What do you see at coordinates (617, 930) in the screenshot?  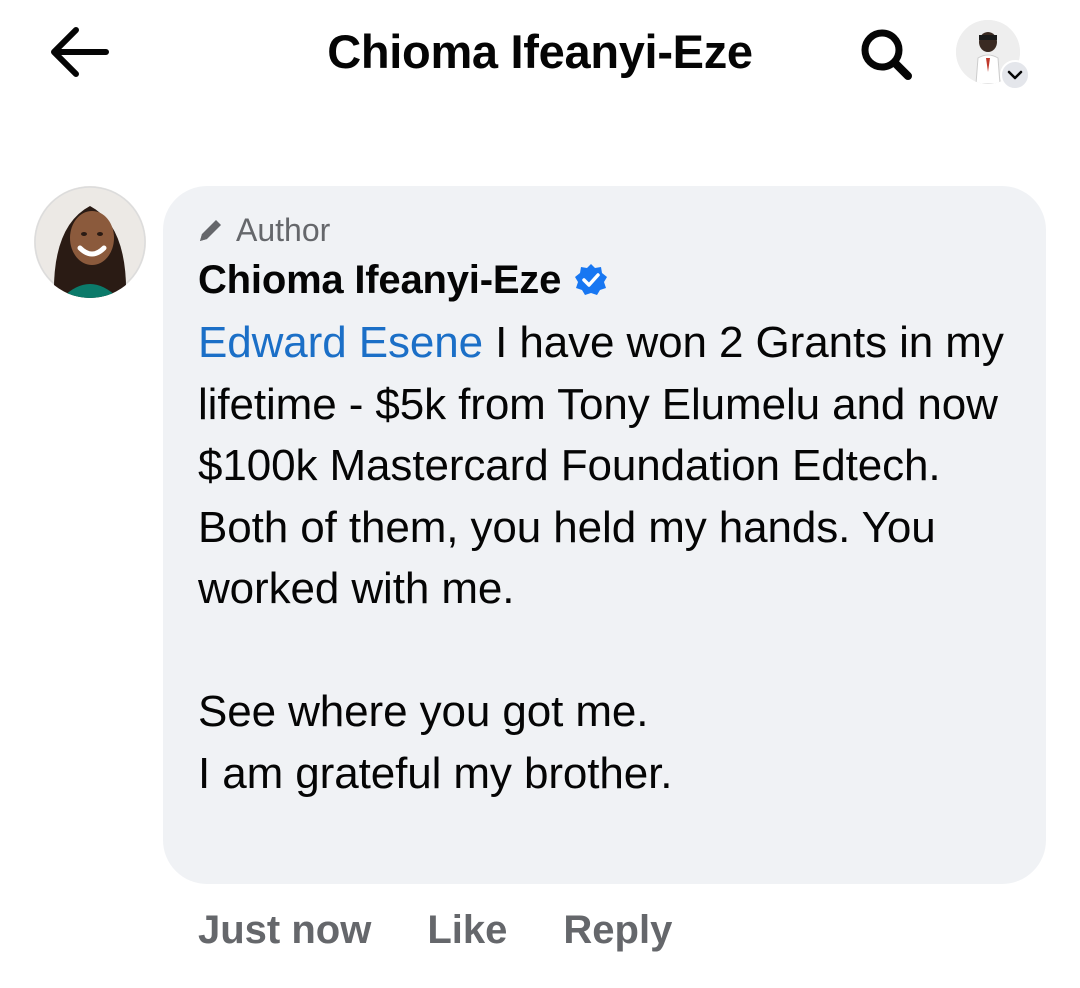 I see `reply-button: Reply` at bounding box center [617, 930].